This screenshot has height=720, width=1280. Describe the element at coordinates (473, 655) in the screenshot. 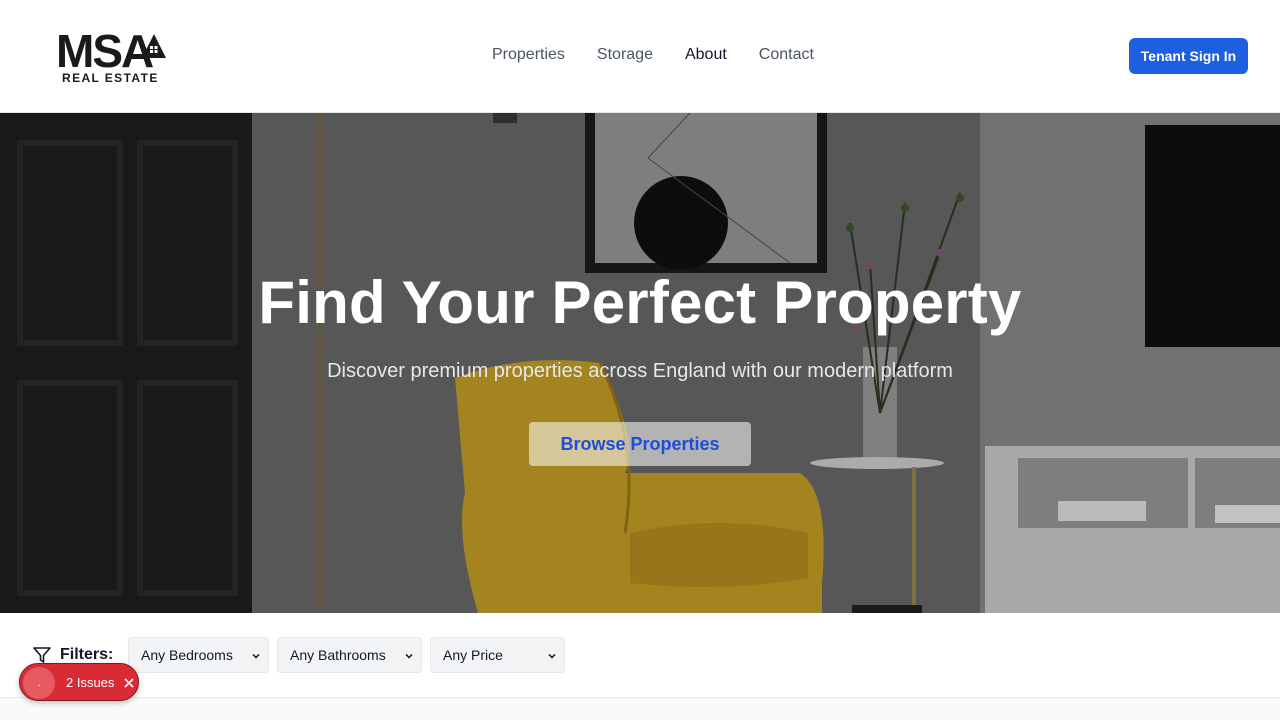

I see `price-select-value: Any Price` at that location.